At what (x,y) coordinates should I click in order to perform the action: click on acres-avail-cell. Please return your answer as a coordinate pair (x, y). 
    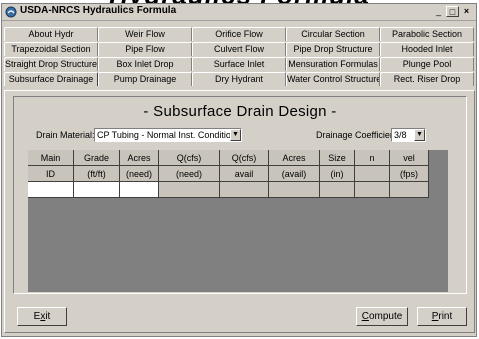
    Looking at the image, I should click on (294, 189).